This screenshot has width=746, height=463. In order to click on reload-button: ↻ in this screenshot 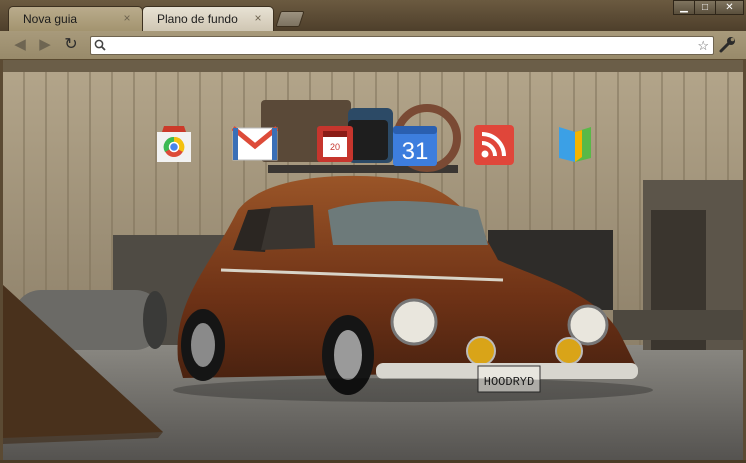, I will do `click(71, 45)`.